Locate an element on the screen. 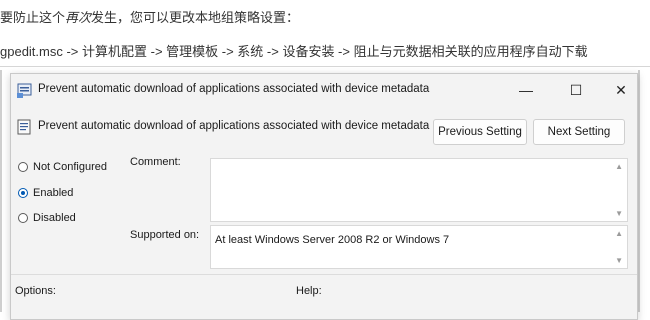  left-edge-line is located at coordinates (1, 191).